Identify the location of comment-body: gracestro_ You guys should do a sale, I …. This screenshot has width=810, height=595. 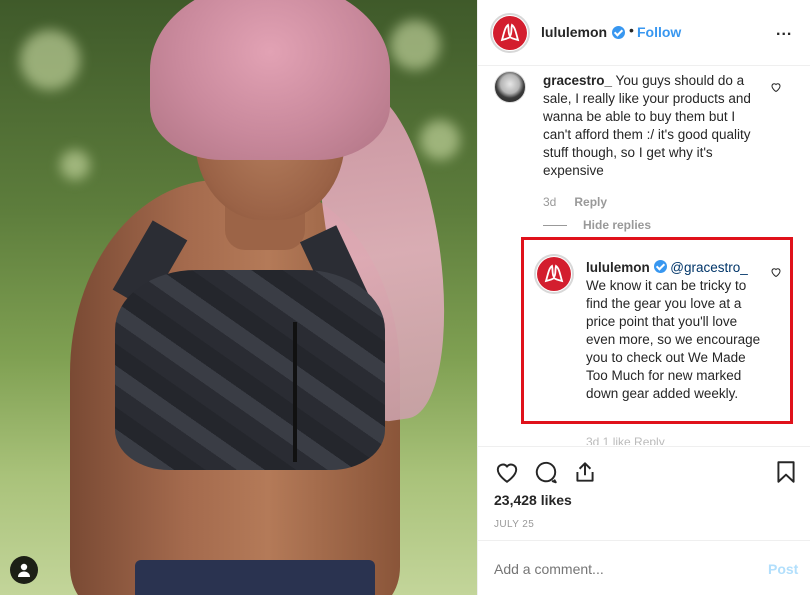
(653, 126).